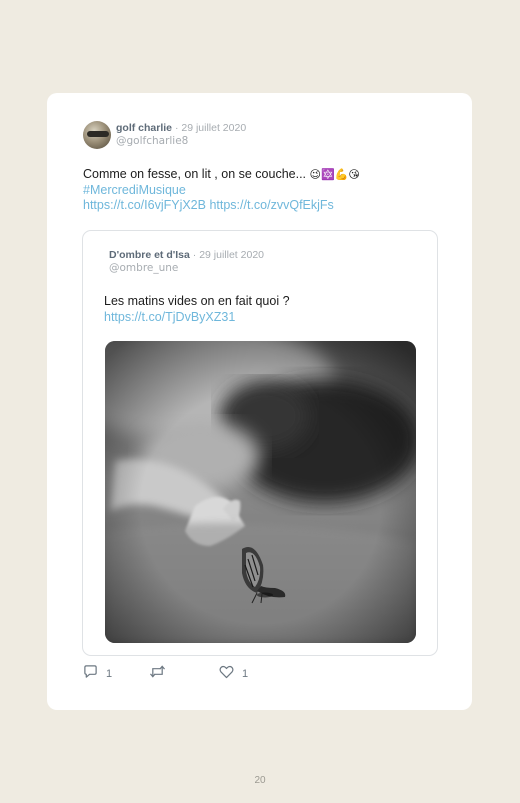 This screenshot has height=803, width=520. I want to click on author-line: golf charlie · 29 juillet 2020, so click(181, 128).